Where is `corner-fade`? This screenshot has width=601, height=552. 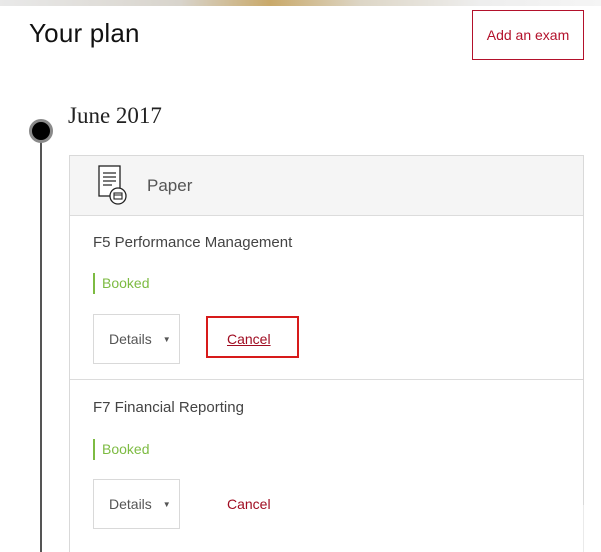
corner-fade is located at coordinates (587, 528).